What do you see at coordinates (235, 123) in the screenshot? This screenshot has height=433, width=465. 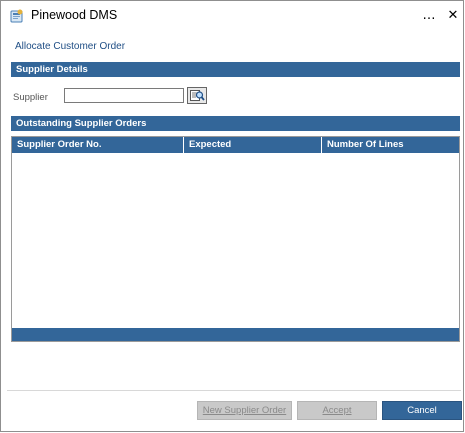 I see `outstanding-orders-header: Outstanding Supplier Orders` at bounding box center [235, 123].